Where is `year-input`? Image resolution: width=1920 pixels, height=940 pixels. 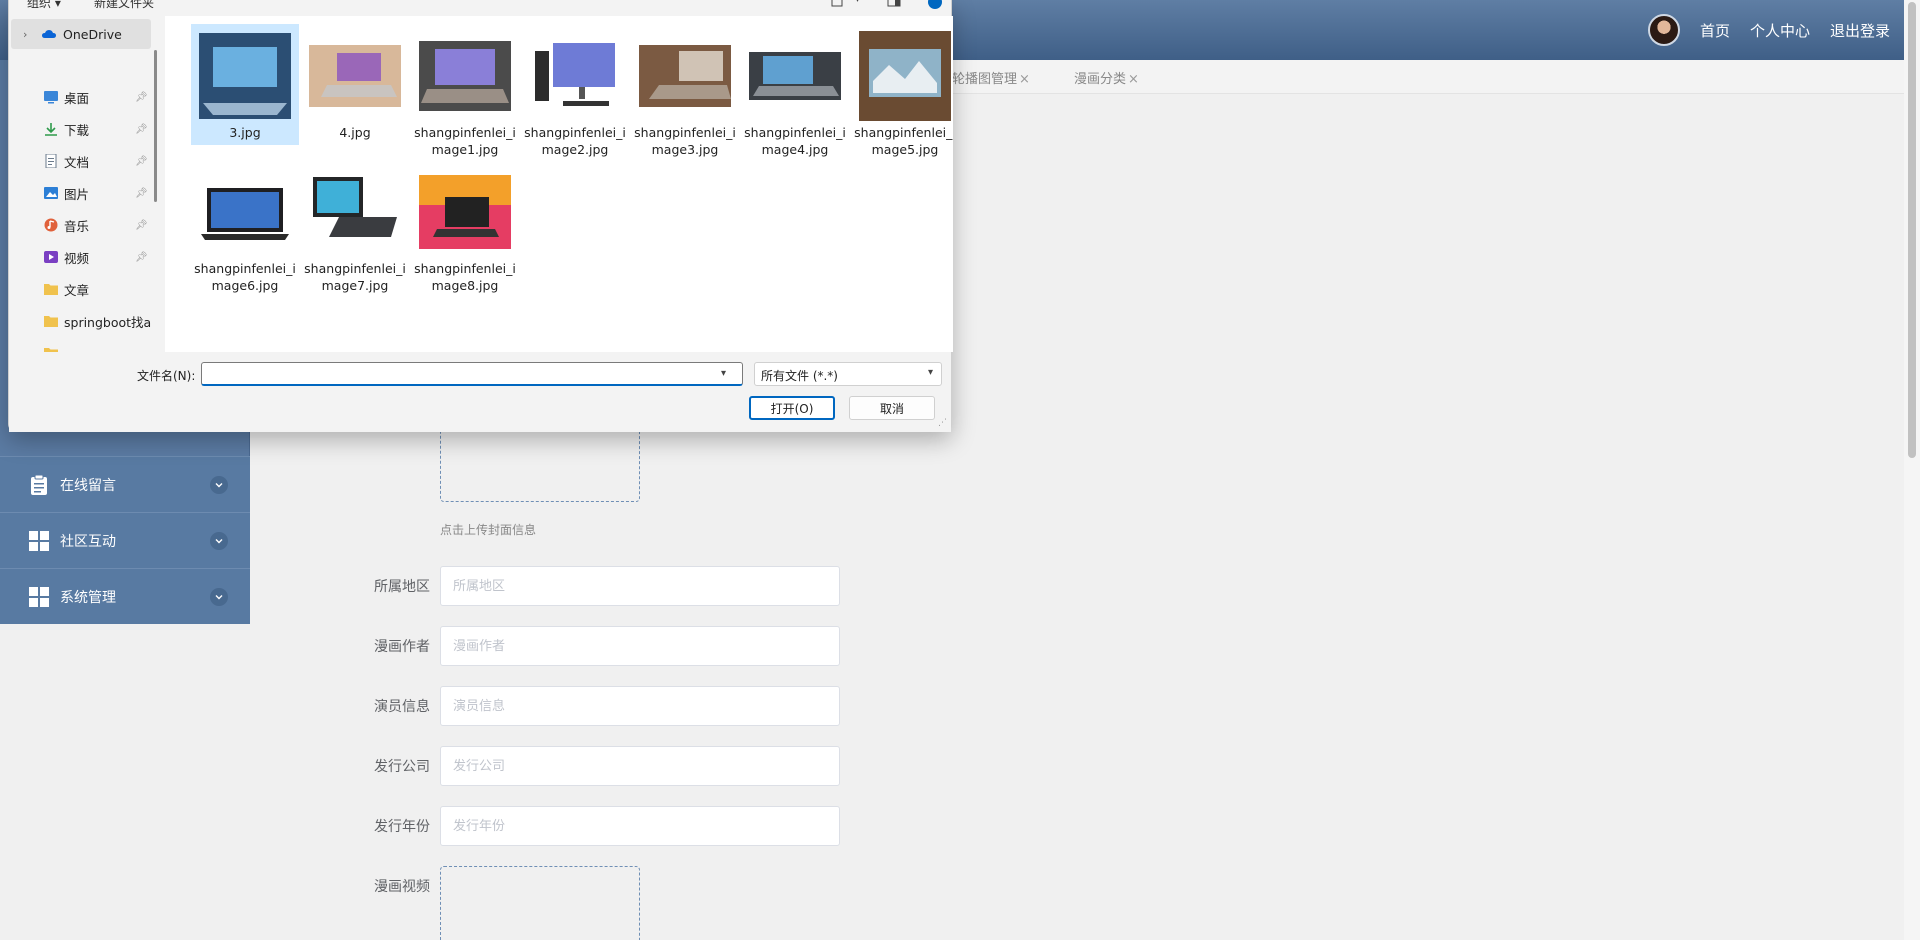 year-input is located at coordinates (640, 826).